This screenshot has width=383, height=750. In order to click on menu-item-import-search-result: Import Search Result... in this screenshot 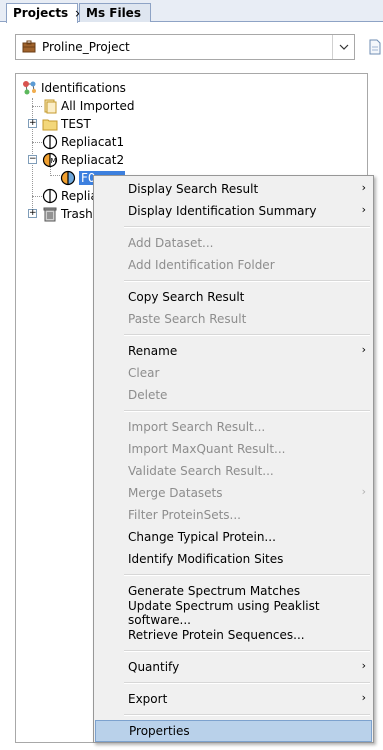, I will do `click(233, 427)`.